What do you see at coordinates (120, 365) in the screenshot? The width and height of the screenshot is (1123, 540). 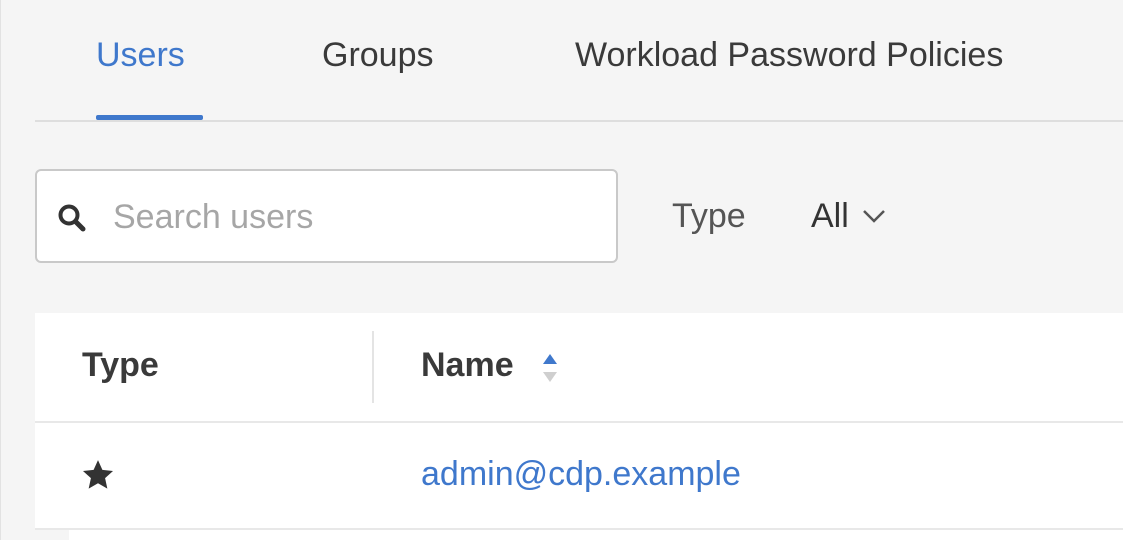 I see `column-header-type: Type` at bounding box center [120, 365].